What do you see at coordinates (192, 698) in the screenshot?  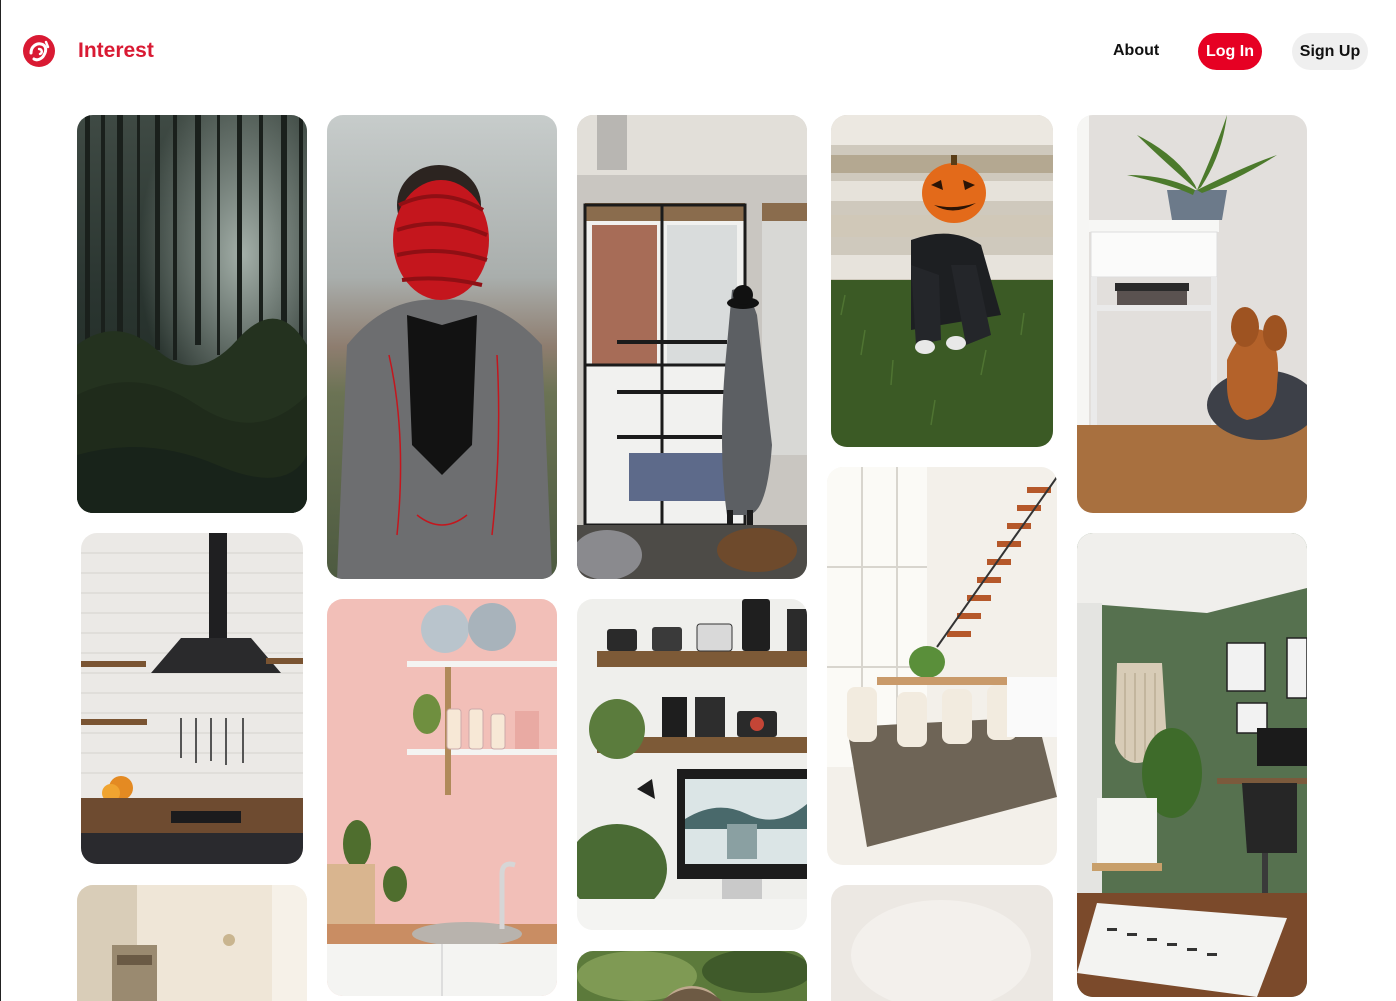 I see `pin-kitchen-white-brick` at bounding box center [192, 698].